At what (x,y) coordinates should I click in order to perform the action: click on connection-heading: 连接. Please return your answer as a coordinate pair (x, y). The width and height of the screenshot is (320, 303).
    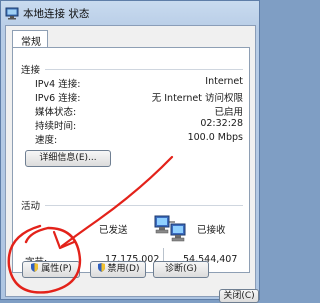
    Looking at the image, I should click on (31, 70).